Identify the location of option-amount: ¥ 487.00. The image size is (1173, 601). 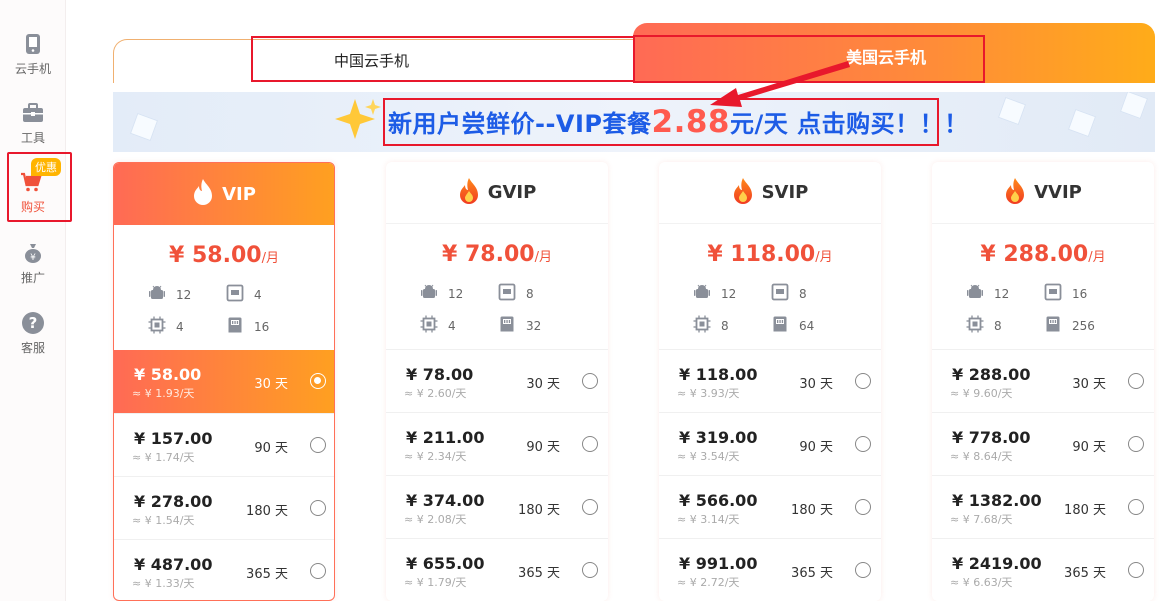
(173, 564).